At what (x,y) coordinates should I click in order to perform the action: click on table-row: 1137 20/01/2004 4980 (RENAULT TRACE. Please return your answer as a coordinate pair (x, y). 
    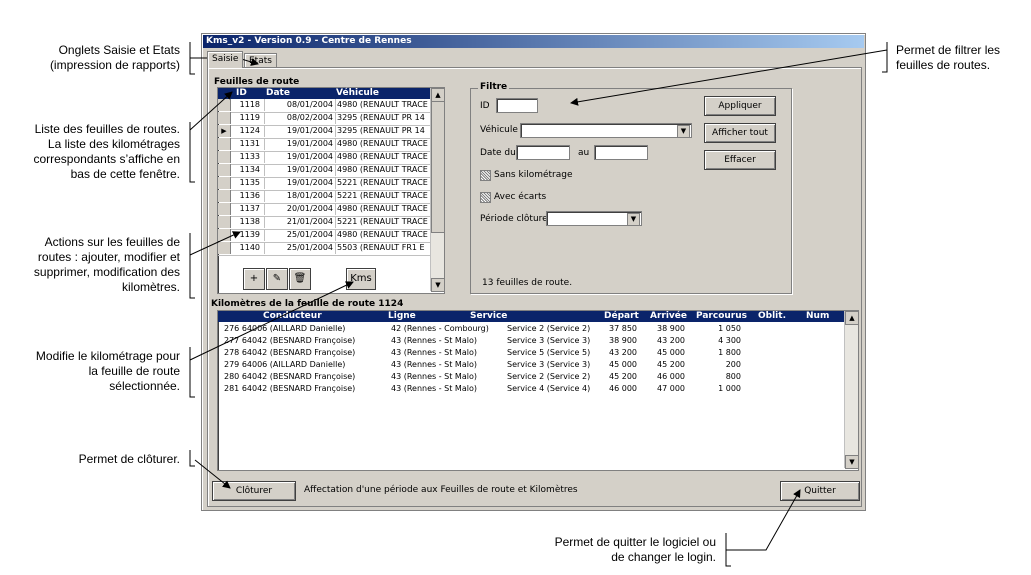
    Looking at the image, I should click on (324, 210).